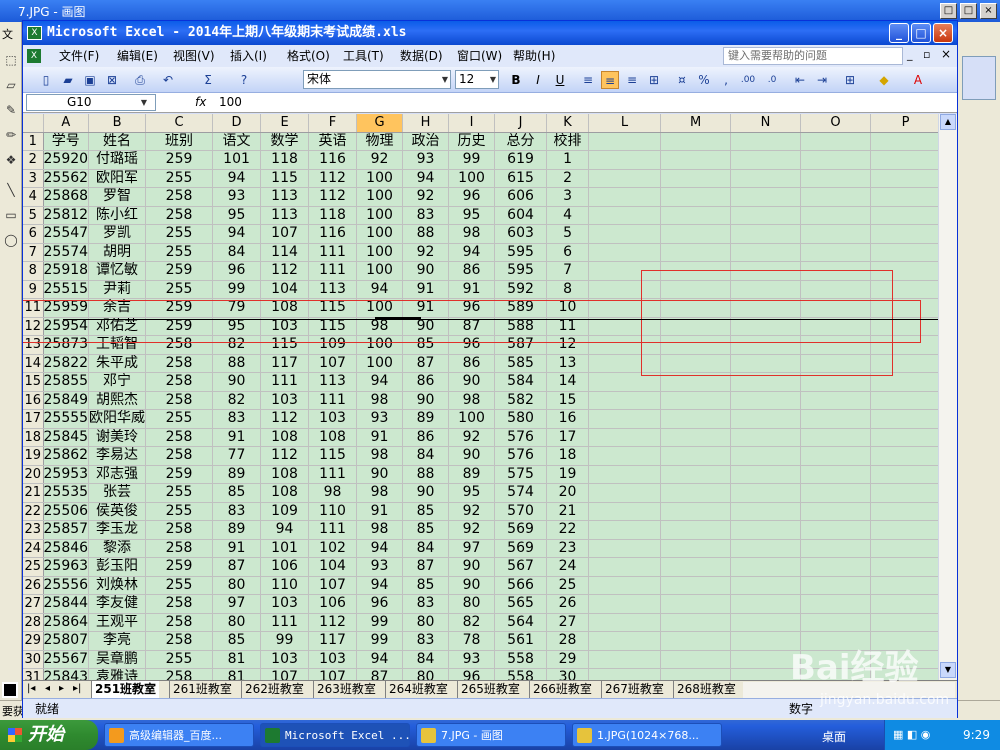  I want to click on cell: 576, so click(521, 437).